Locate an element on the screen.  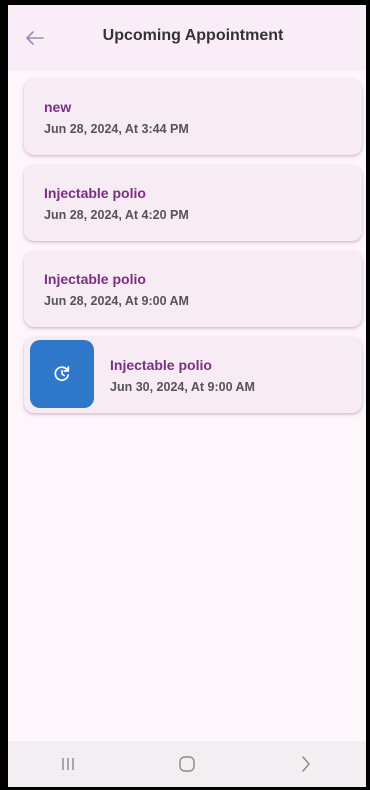
chevron-right-icon is located at coordinates (306, 764).